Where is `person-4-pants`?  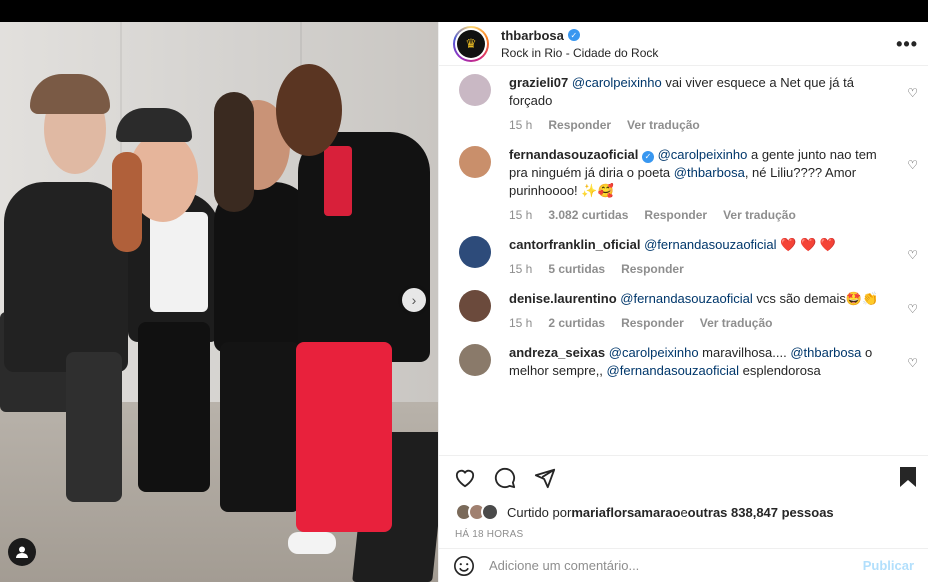
person-4-pants is located at coordinates (344, 437).